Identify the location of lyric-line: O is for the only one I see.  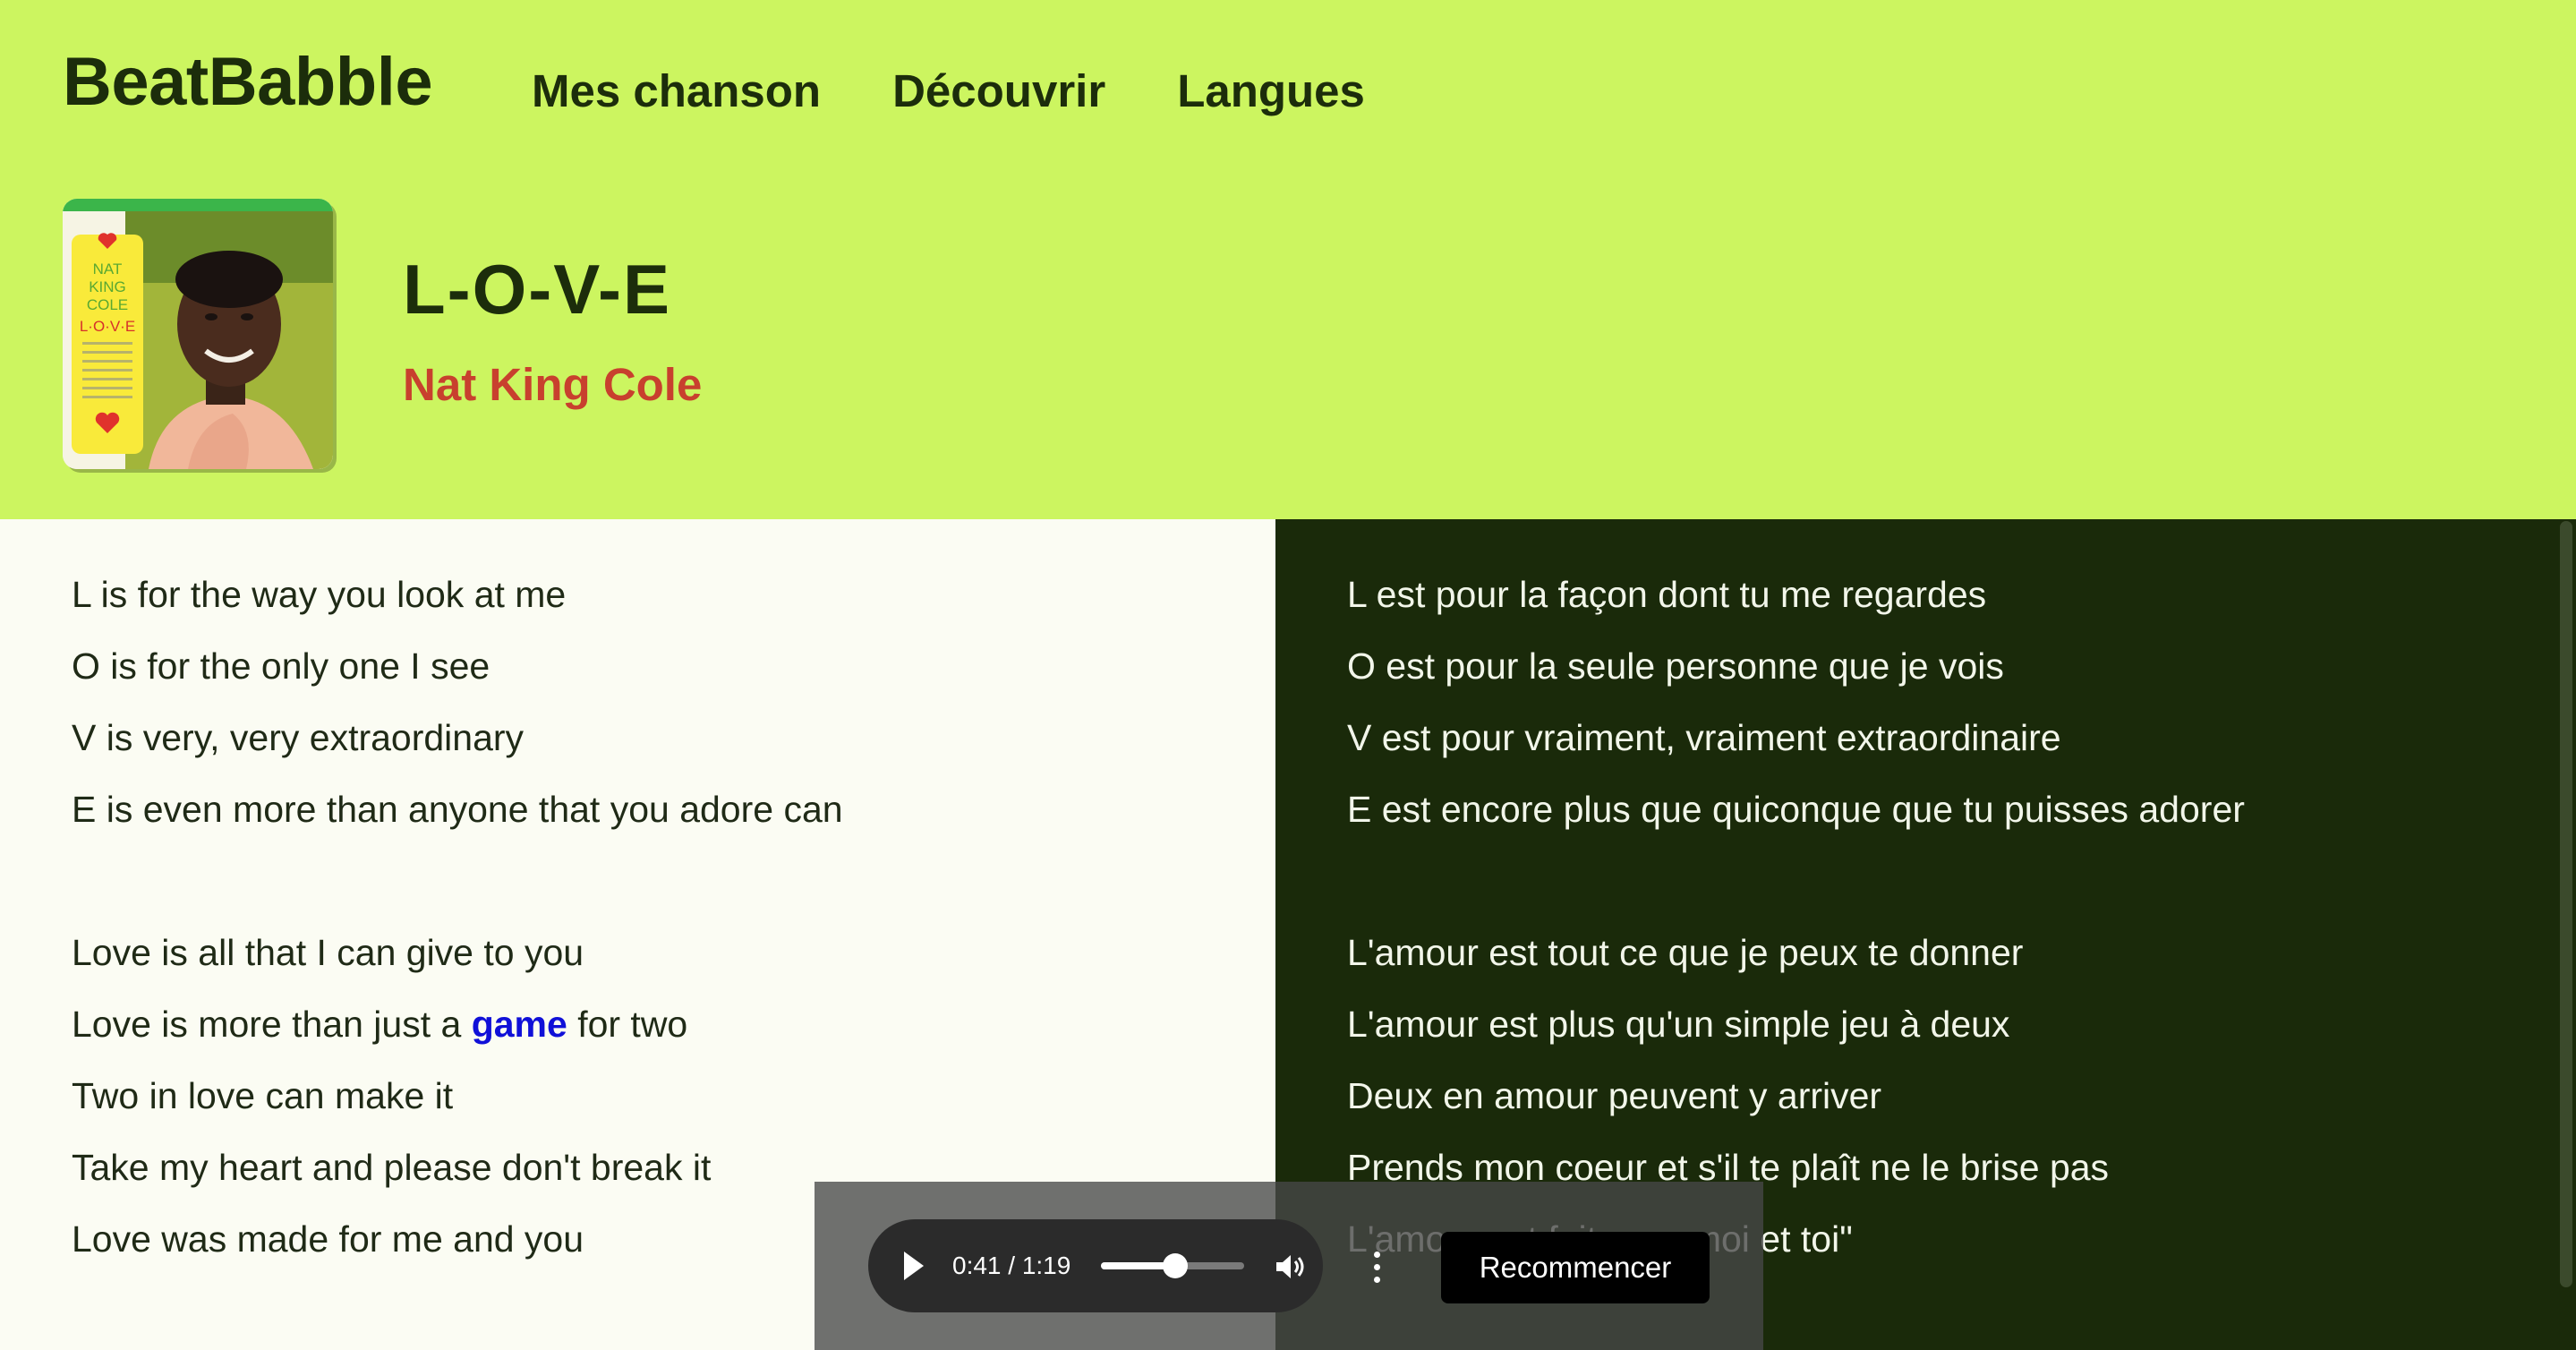
(281, 666).